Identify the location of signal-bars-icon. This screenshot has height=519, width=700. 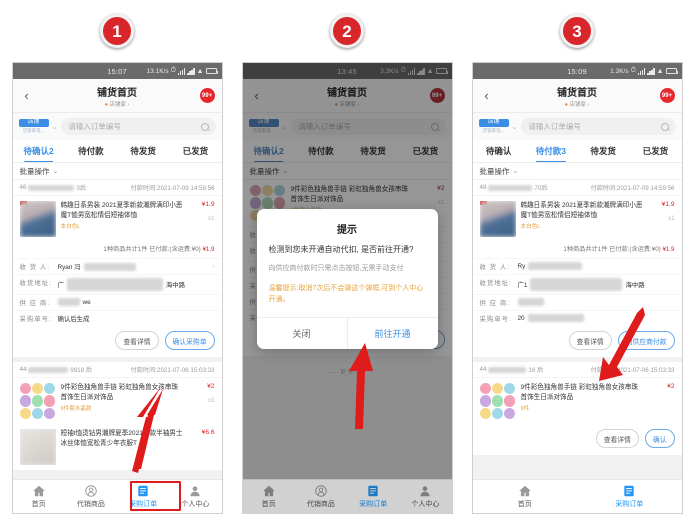
(182, 71).